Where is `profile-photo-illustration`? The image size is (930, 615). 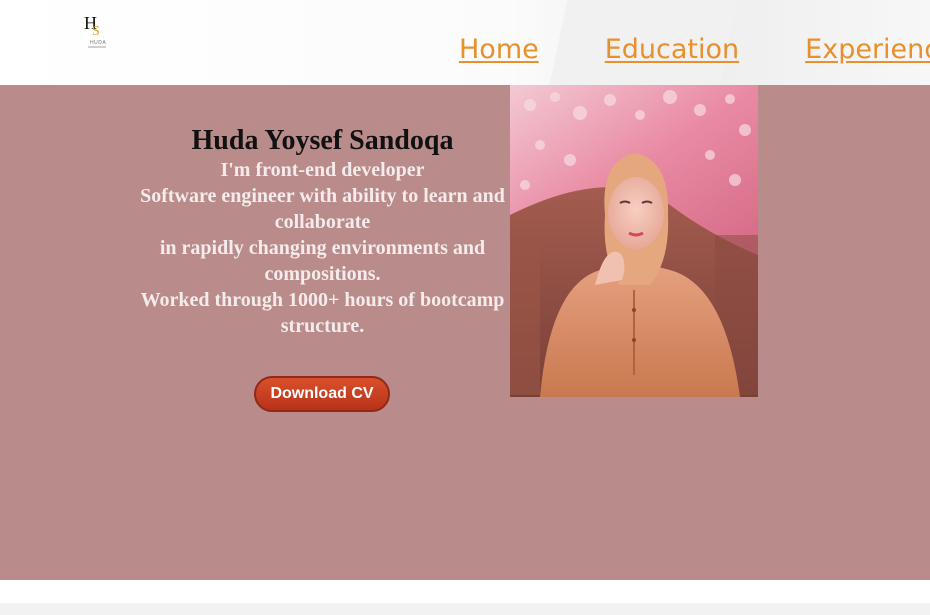
profile-photo-illustration is located at coordinates (634, 241).